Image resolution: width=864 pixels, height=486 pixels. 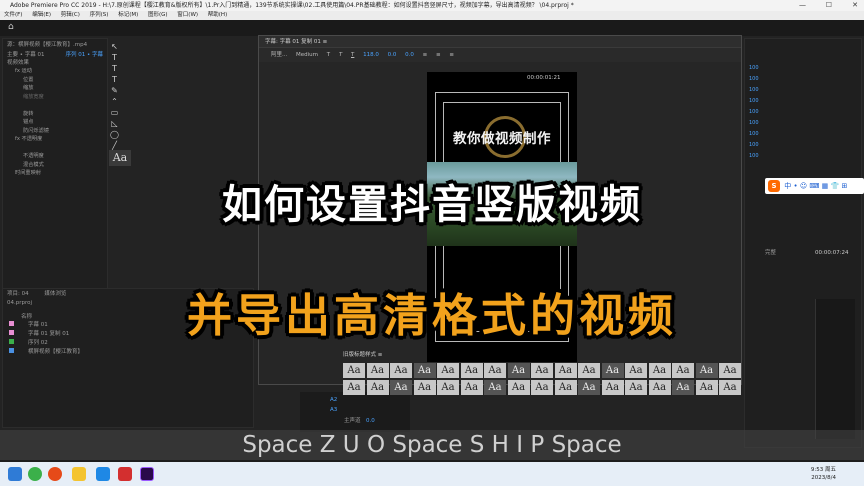 I want to click on premiere-icon, so click(x=147, y=474).